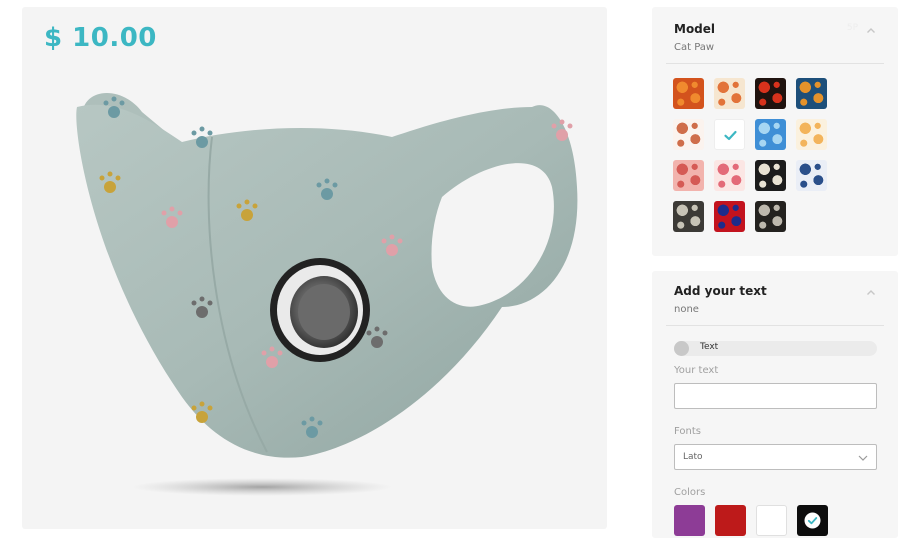 The image size is (923, 538). I want to click on text-panel-title: Add your text, so click(720, 291).